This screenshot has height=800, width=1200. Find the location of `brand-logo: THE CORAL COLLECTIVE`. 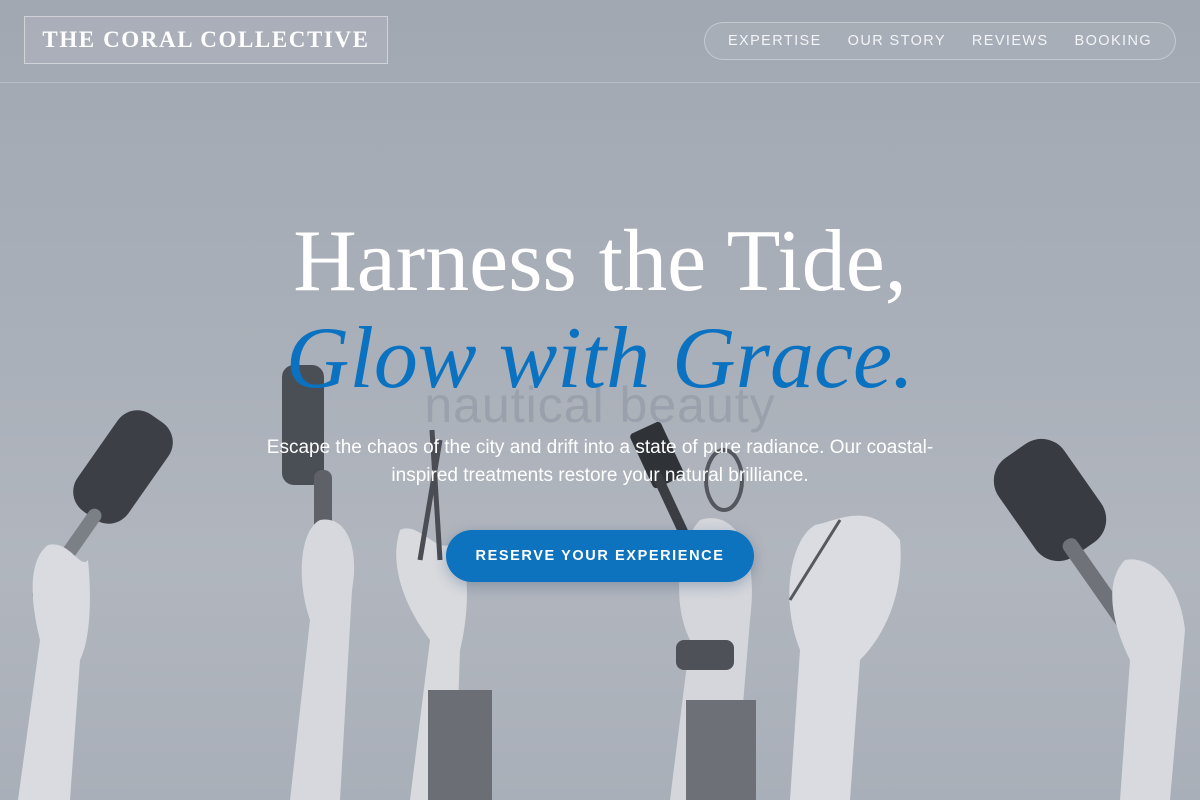

brand-logo: THE CORAL COLLECTIVE is located at coordinates (206, 40).